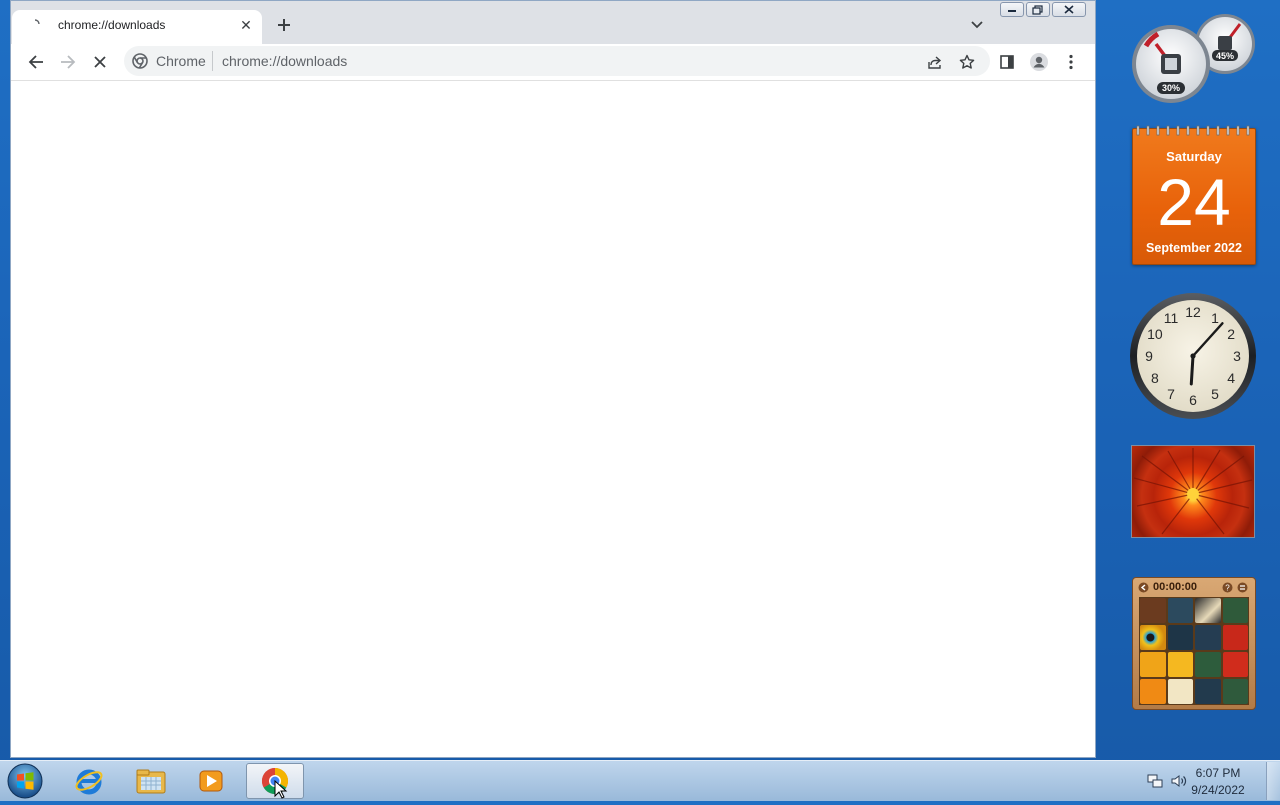 Image resolution: width=1280 pixels, height=805 pixels. Describe the element at coordinates (1215, 318) in the screenshot. I see `clock-numeral: 1` at that location.